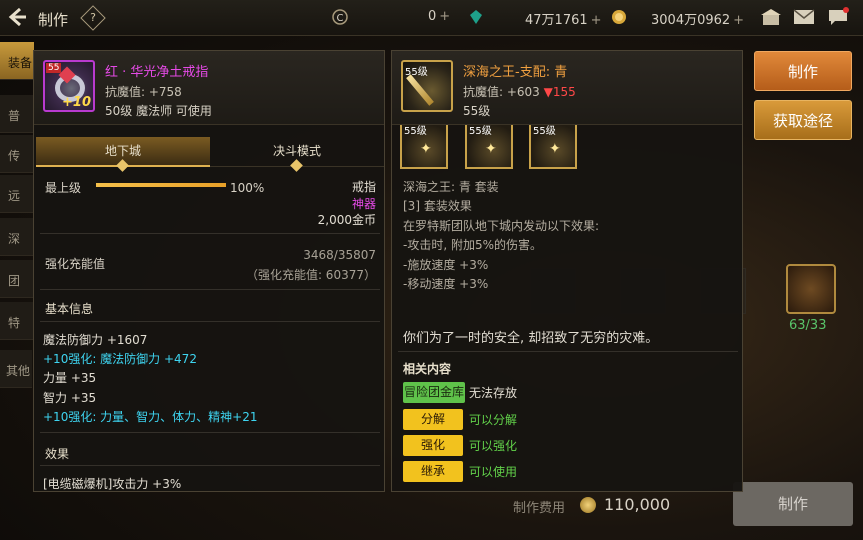  I want to click on make-button: 制作, so click(803, 71).